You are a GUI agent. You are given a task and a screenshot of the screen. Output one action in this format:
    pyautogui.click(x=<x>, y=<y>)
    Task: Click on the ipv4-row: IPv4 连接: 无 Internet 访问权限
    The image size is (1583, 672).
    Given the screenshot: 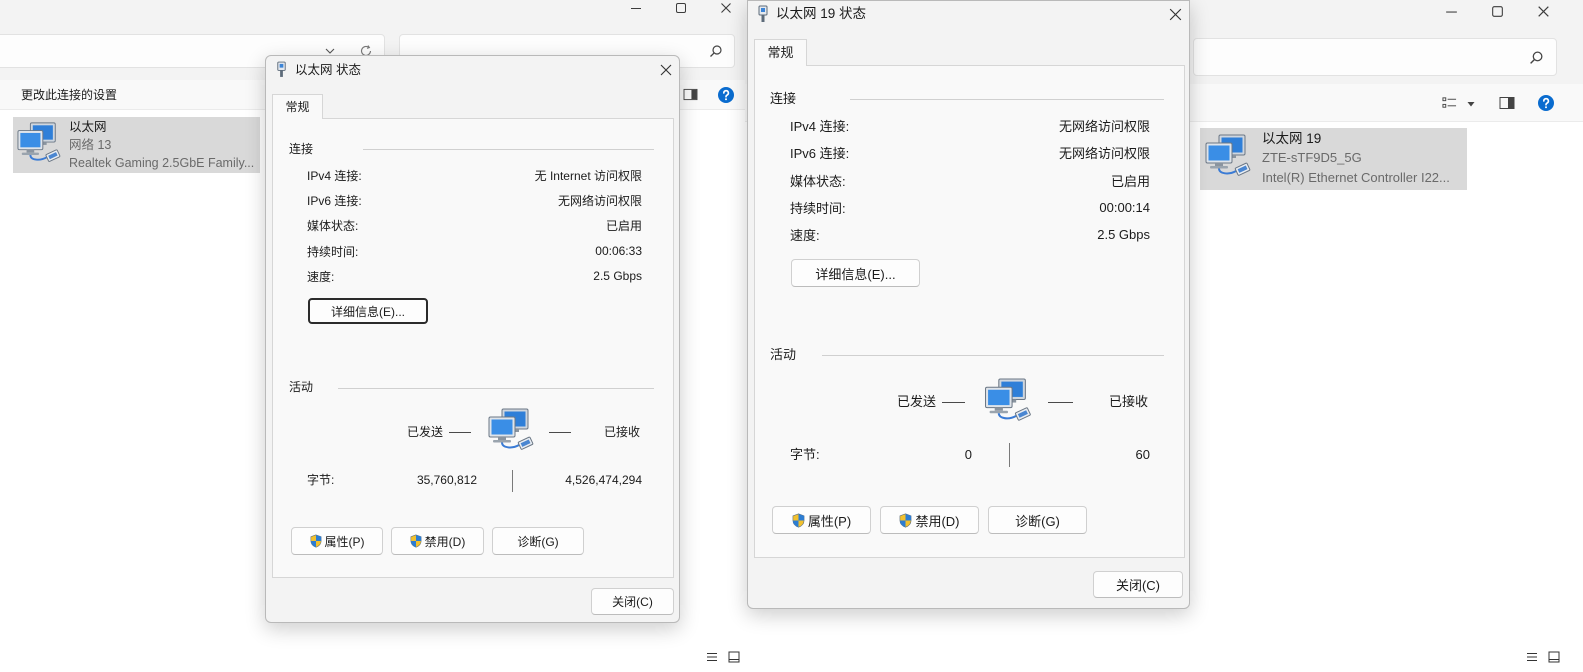 What is the action you would take?
    pyautogui.click(x=474, y=175)
    